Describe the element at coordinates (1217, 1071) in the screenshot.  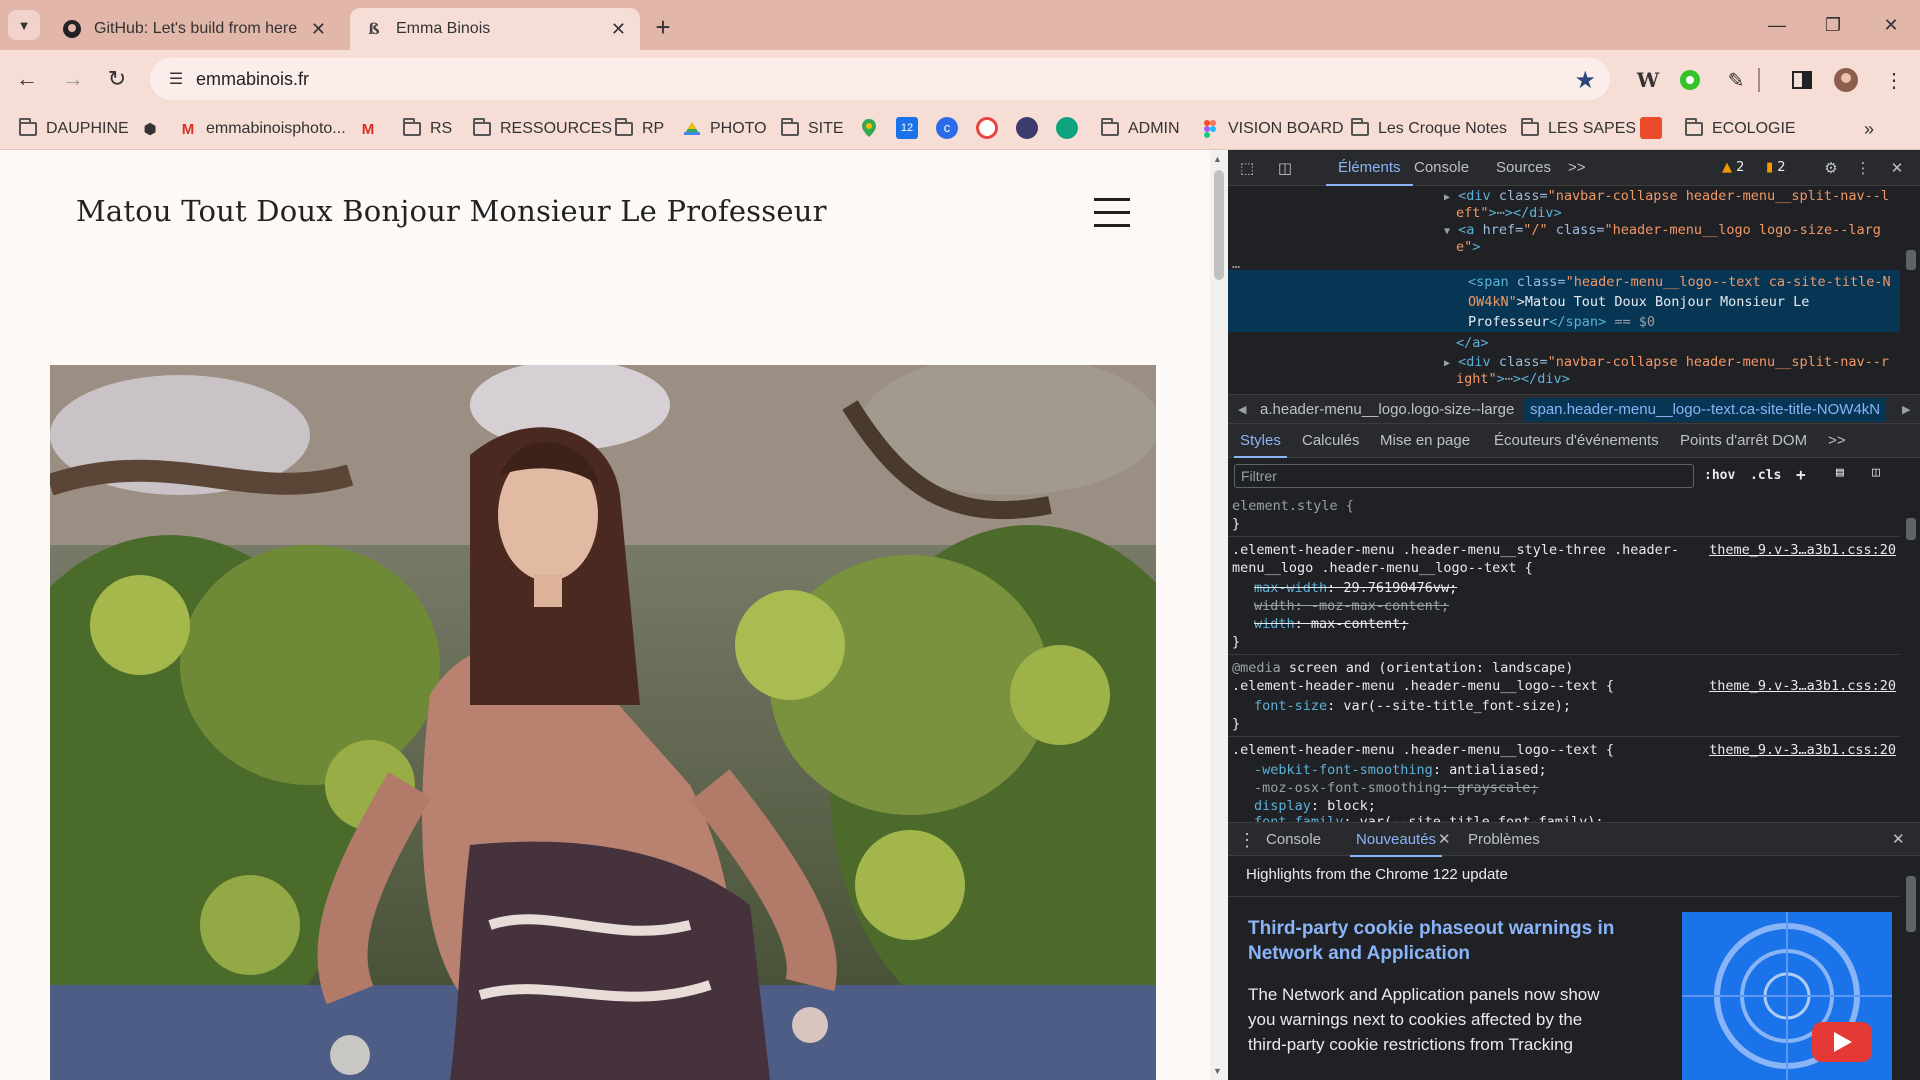
I see `scroll-down-icon: ▼` at that location.